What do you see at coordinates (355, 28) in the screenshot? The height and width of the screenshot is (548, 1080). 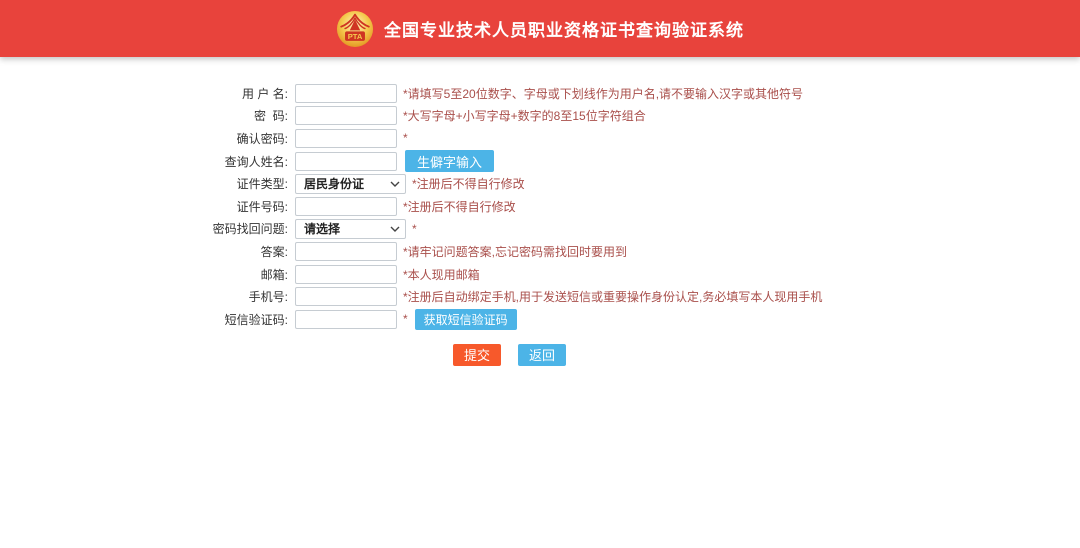 I see `pta-logo-icon: PTA` at bounding box center [355, 28].